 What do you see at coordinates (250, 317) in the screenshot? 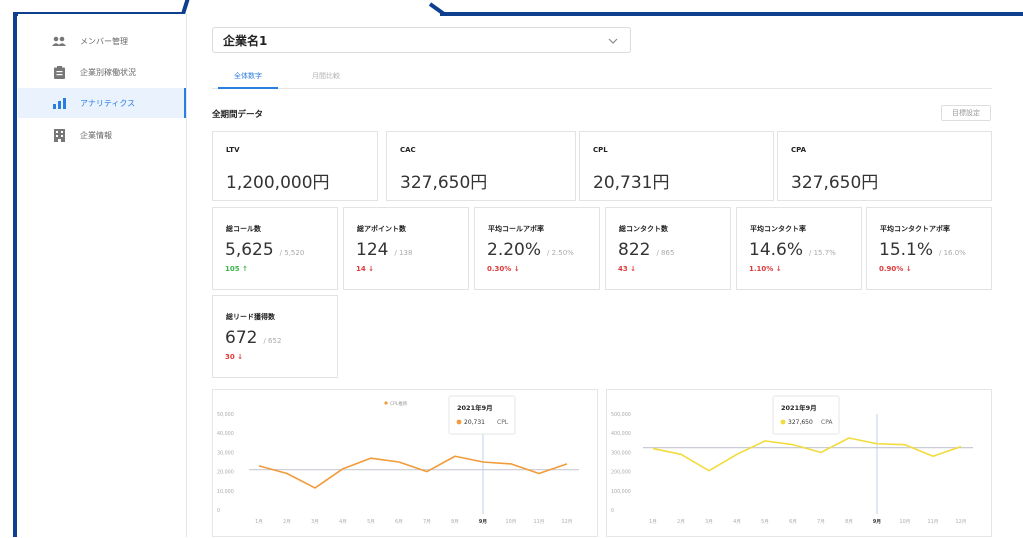
I see `kpi-label: 総リード獲得数` at bounding box center [250, 317].